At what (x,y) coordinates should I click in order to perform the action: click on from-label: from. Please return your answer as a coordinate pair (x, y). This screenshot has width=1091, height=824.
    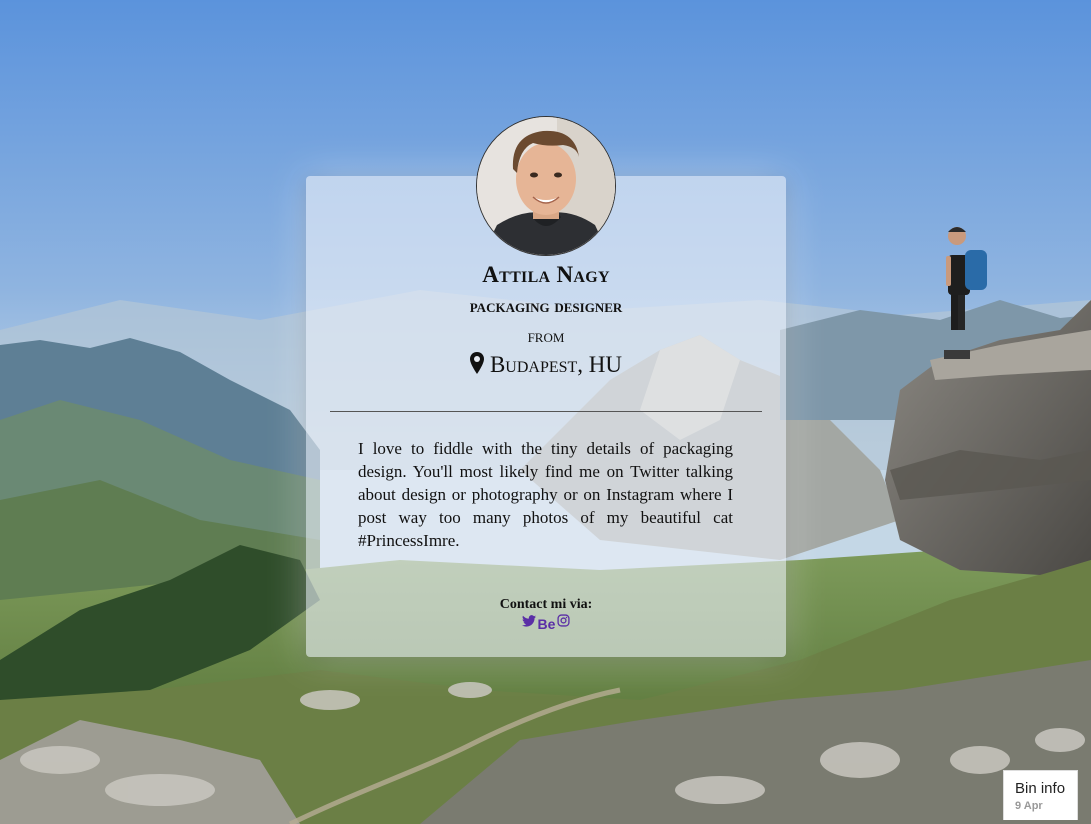
    Looking at the image, I should click on (546, 336).